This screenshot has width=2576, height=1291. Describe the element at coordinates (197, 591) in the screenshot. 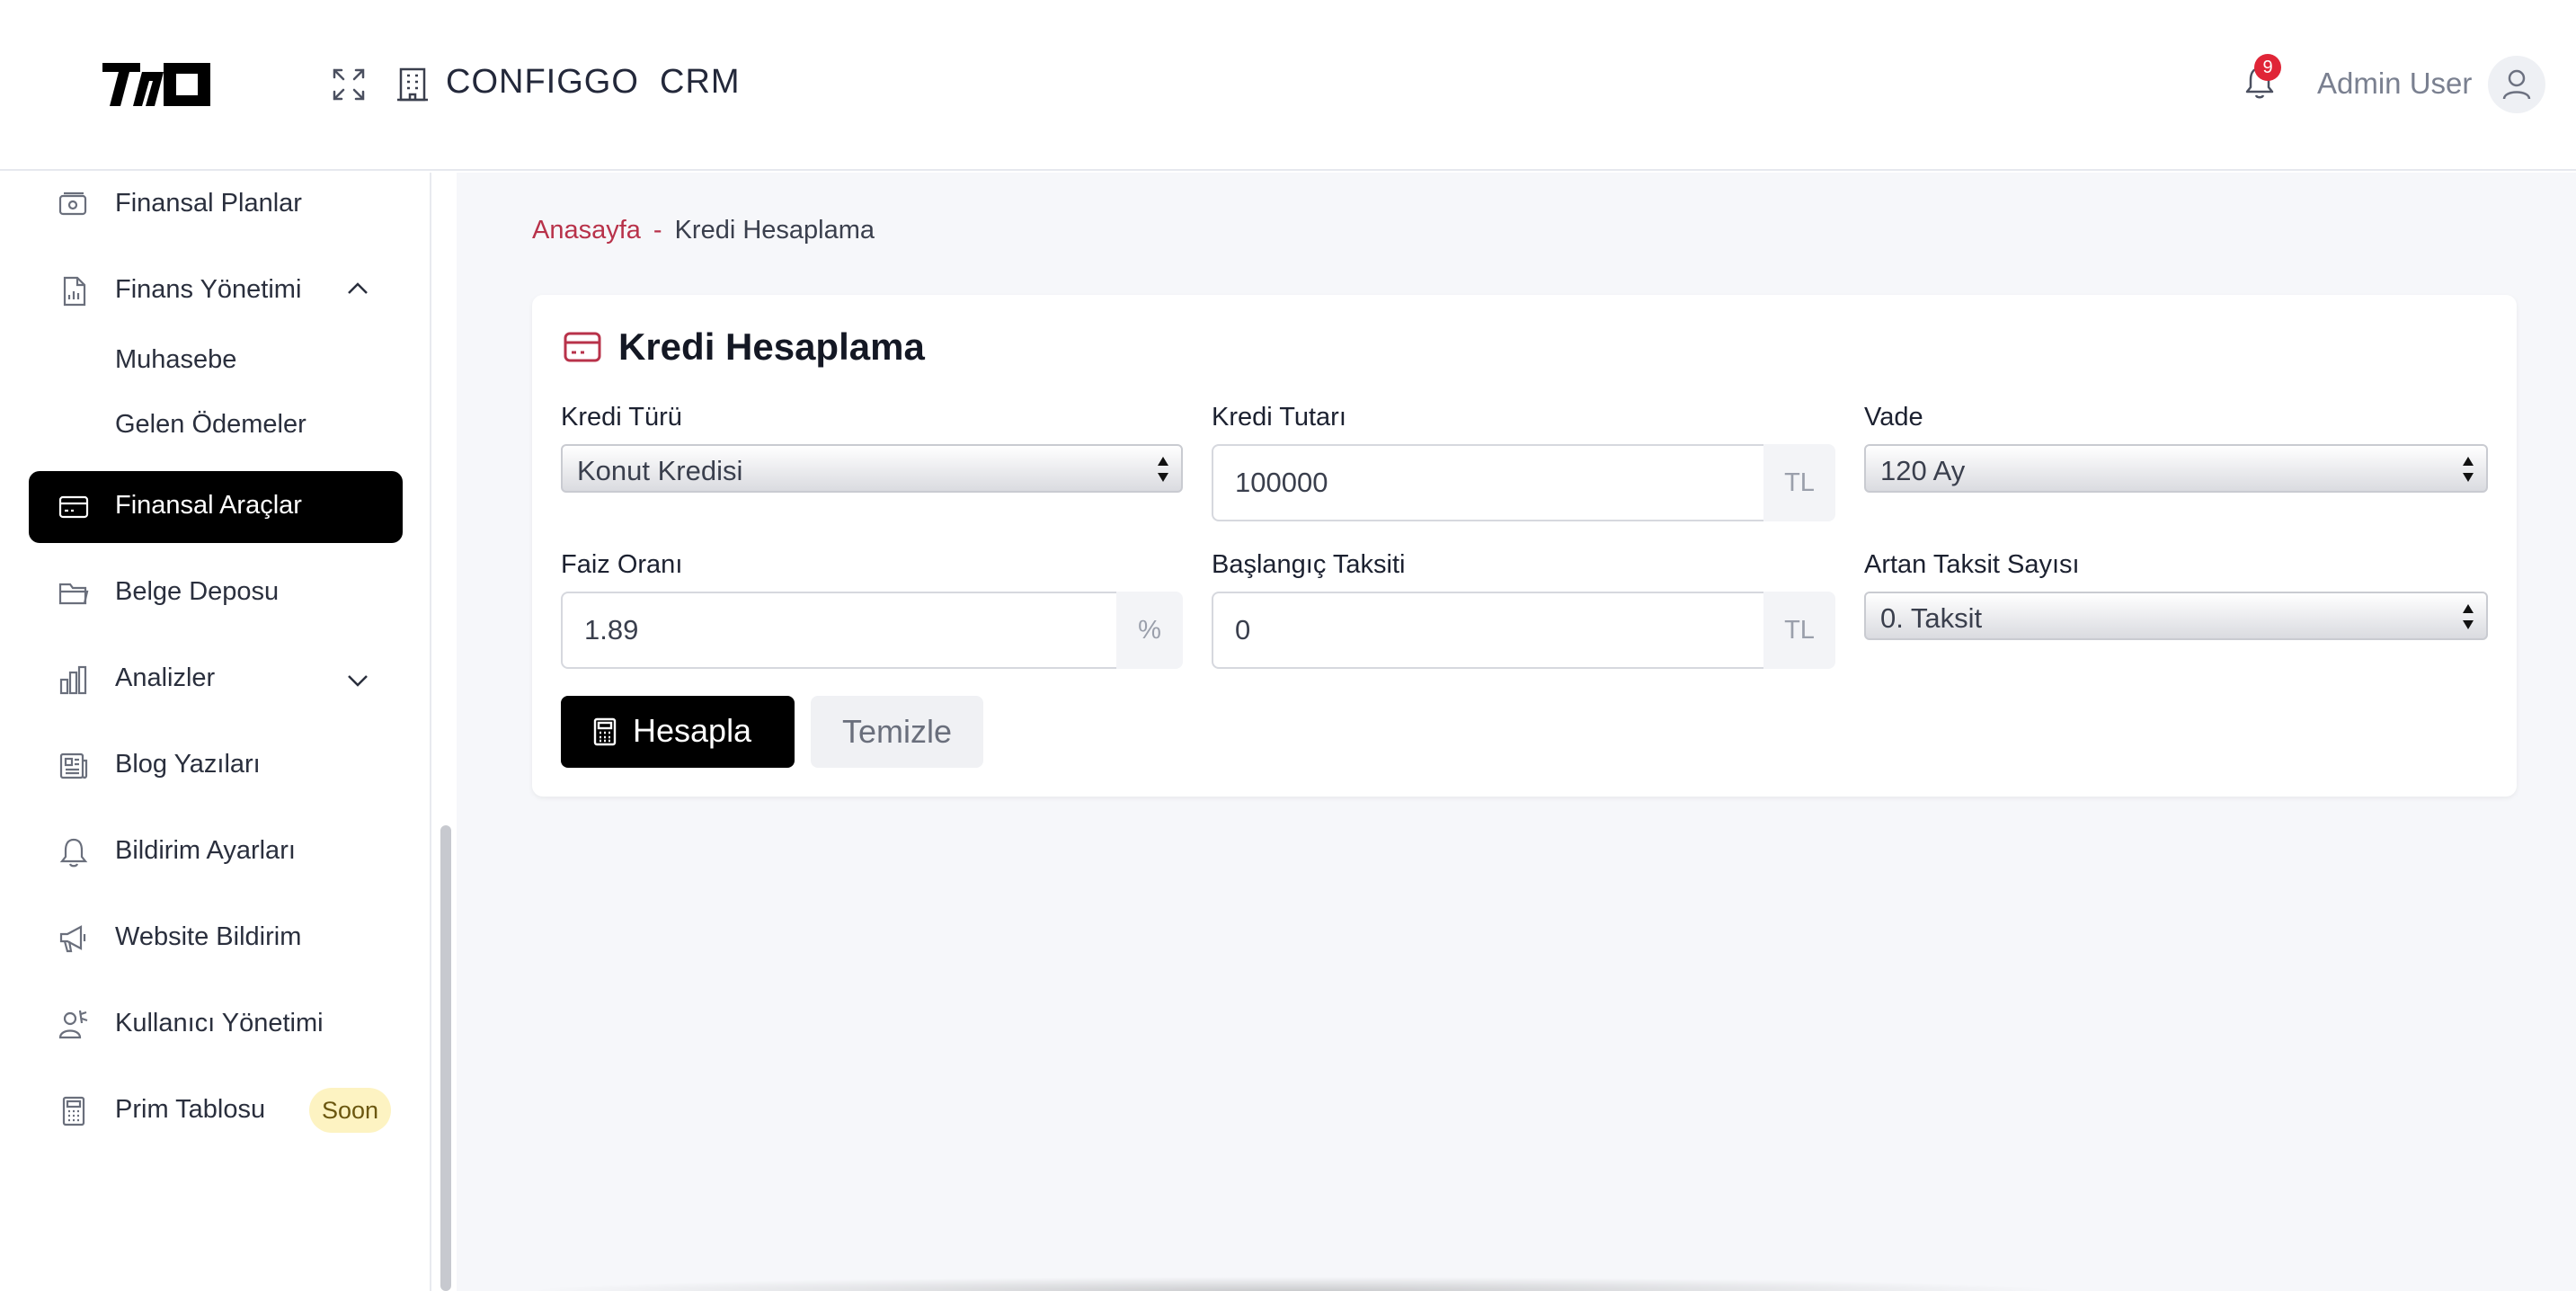

I see `sidebar-item-label: Belge Deposu` at that location.